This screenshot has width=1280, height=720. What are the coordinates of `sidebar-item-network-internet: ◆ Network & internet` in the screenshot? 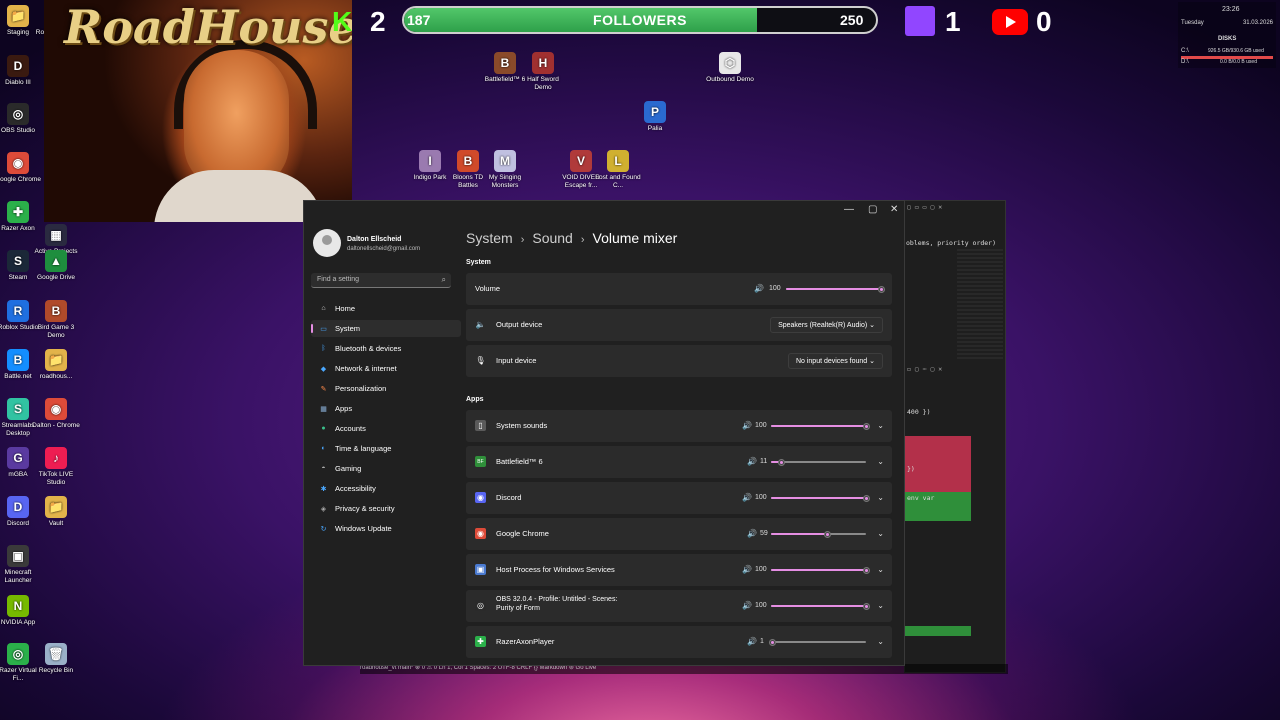 It's located at (386, 368).